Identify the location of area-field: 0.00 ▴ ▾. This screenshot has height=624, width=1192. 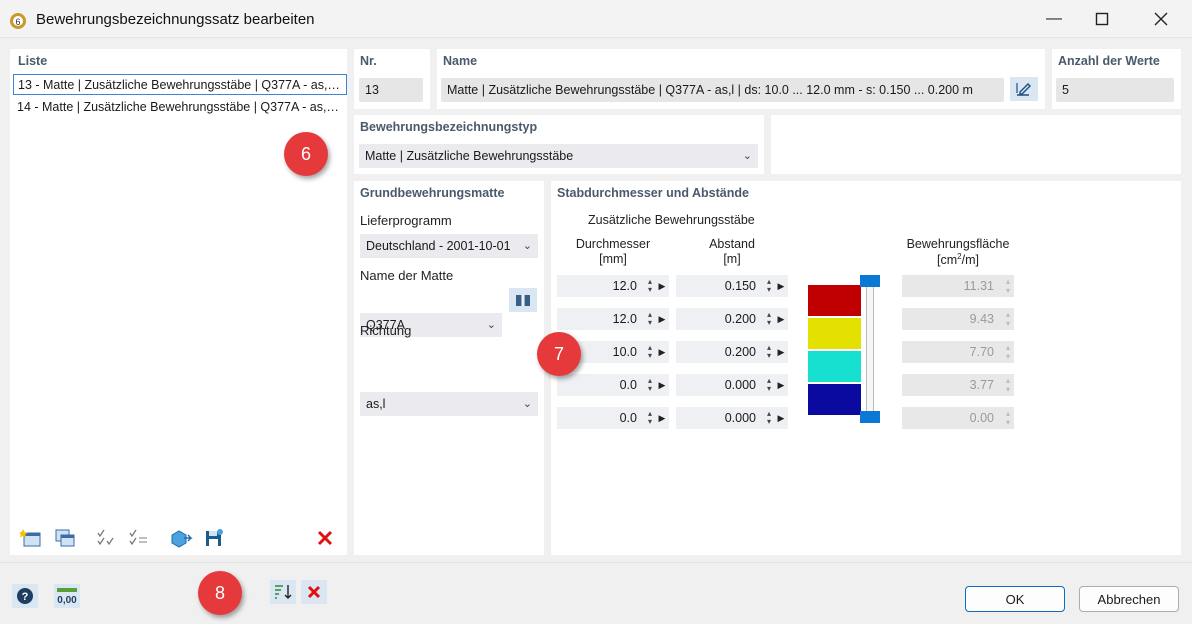
(958, 418).